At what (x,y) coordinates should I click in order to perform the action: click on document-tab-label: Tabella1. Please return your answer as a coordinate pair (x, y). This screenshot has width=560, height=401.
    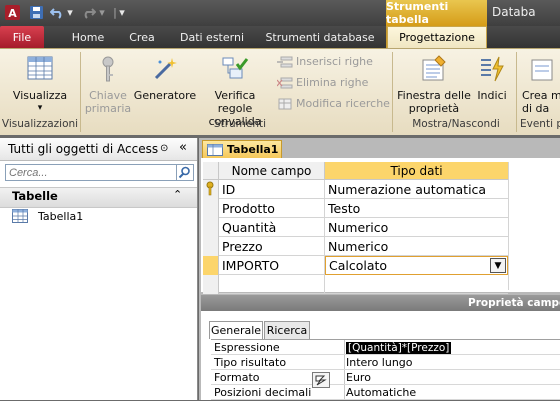
    Looking at the image, I should click on (253, 149).